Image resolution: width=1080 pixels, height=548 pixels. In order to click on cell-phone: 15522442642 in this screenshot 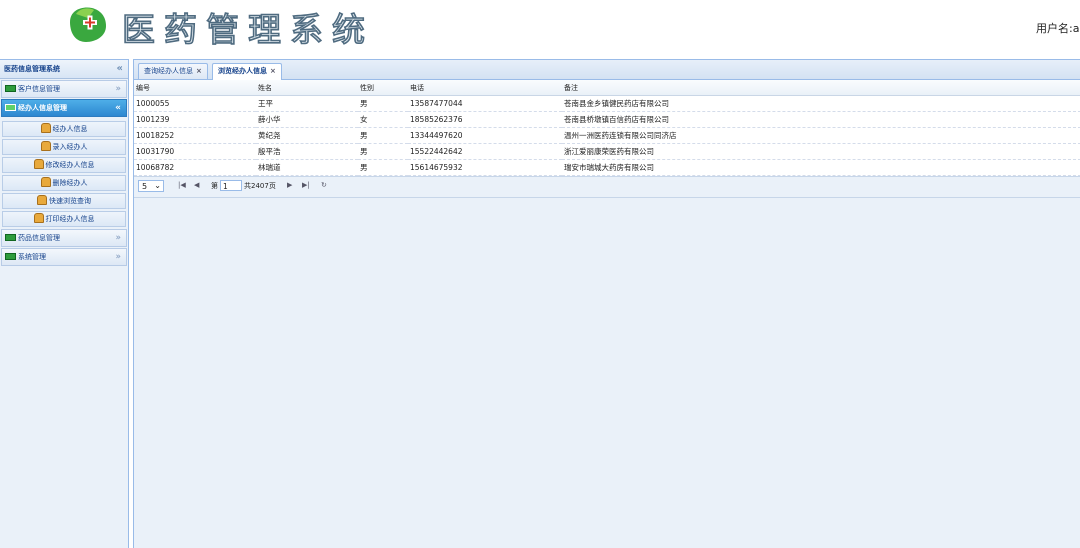, I will do `click(485, 151)`.